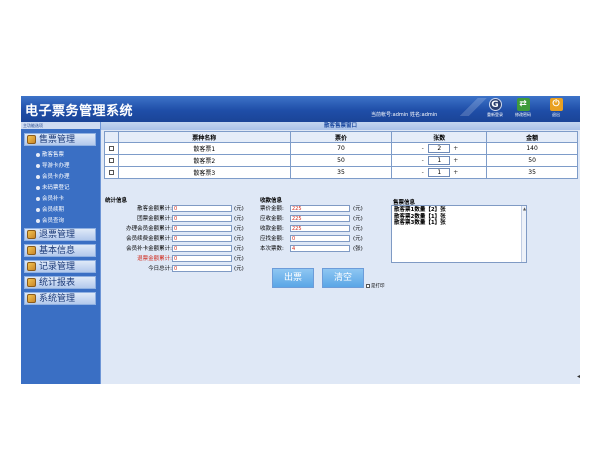  Describe the element at coordinates (320, 248) in the screenshot. I see `payment-value-input: 4` at that location.